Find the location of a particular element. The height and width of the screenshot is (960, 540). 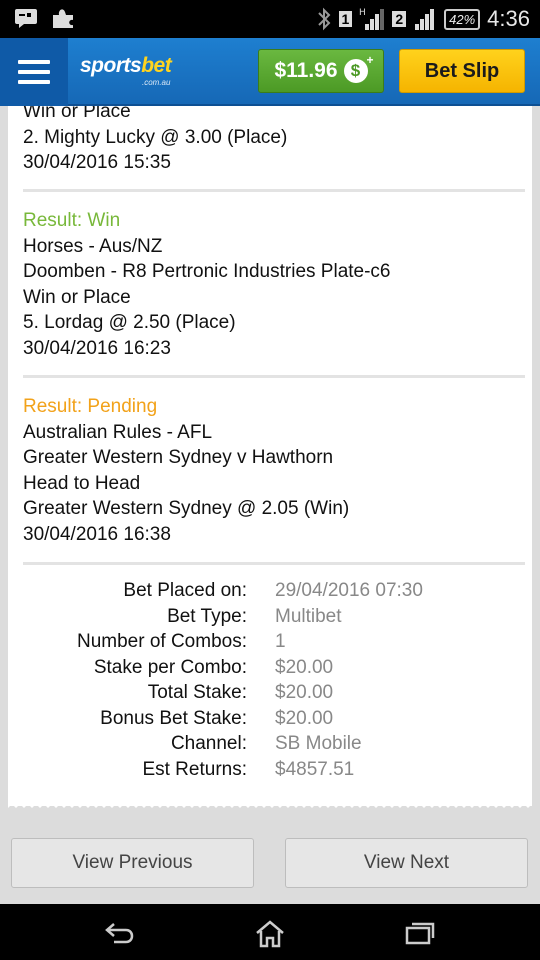

event-time: 30/04/2016 16:38 is located at coordinates (97, 534).